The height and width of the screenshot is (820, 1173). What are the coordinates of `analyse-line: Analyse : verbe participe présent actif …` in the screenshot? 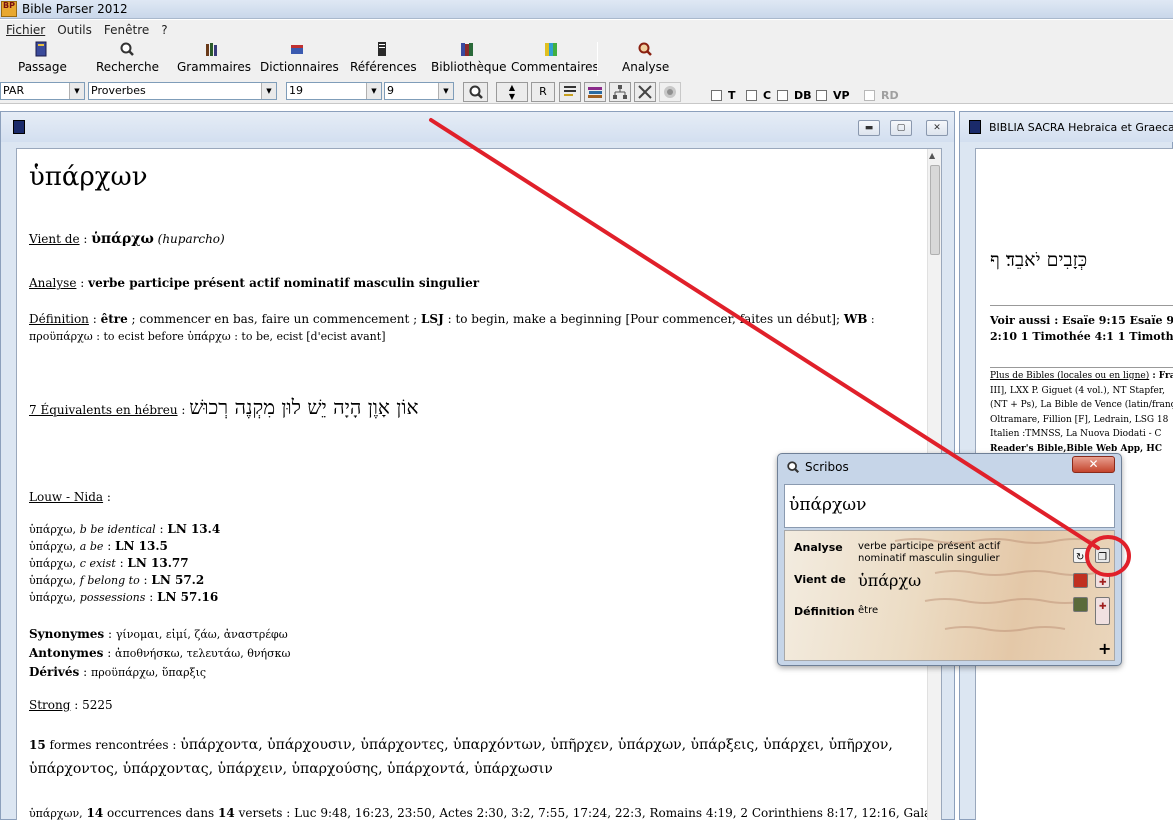 It's located at (254, 283).